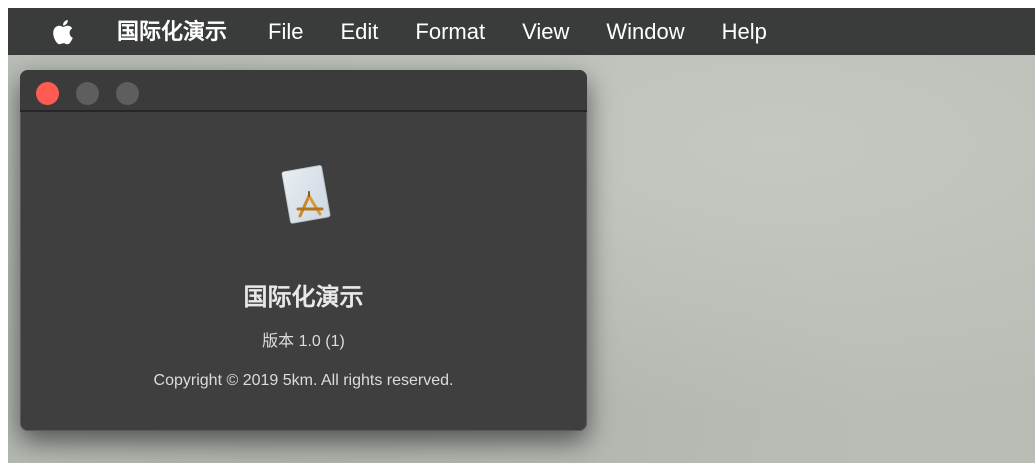  Describe the element at coordinates (545, 31) in the screenshot. I see `menu-view: View` at that location.